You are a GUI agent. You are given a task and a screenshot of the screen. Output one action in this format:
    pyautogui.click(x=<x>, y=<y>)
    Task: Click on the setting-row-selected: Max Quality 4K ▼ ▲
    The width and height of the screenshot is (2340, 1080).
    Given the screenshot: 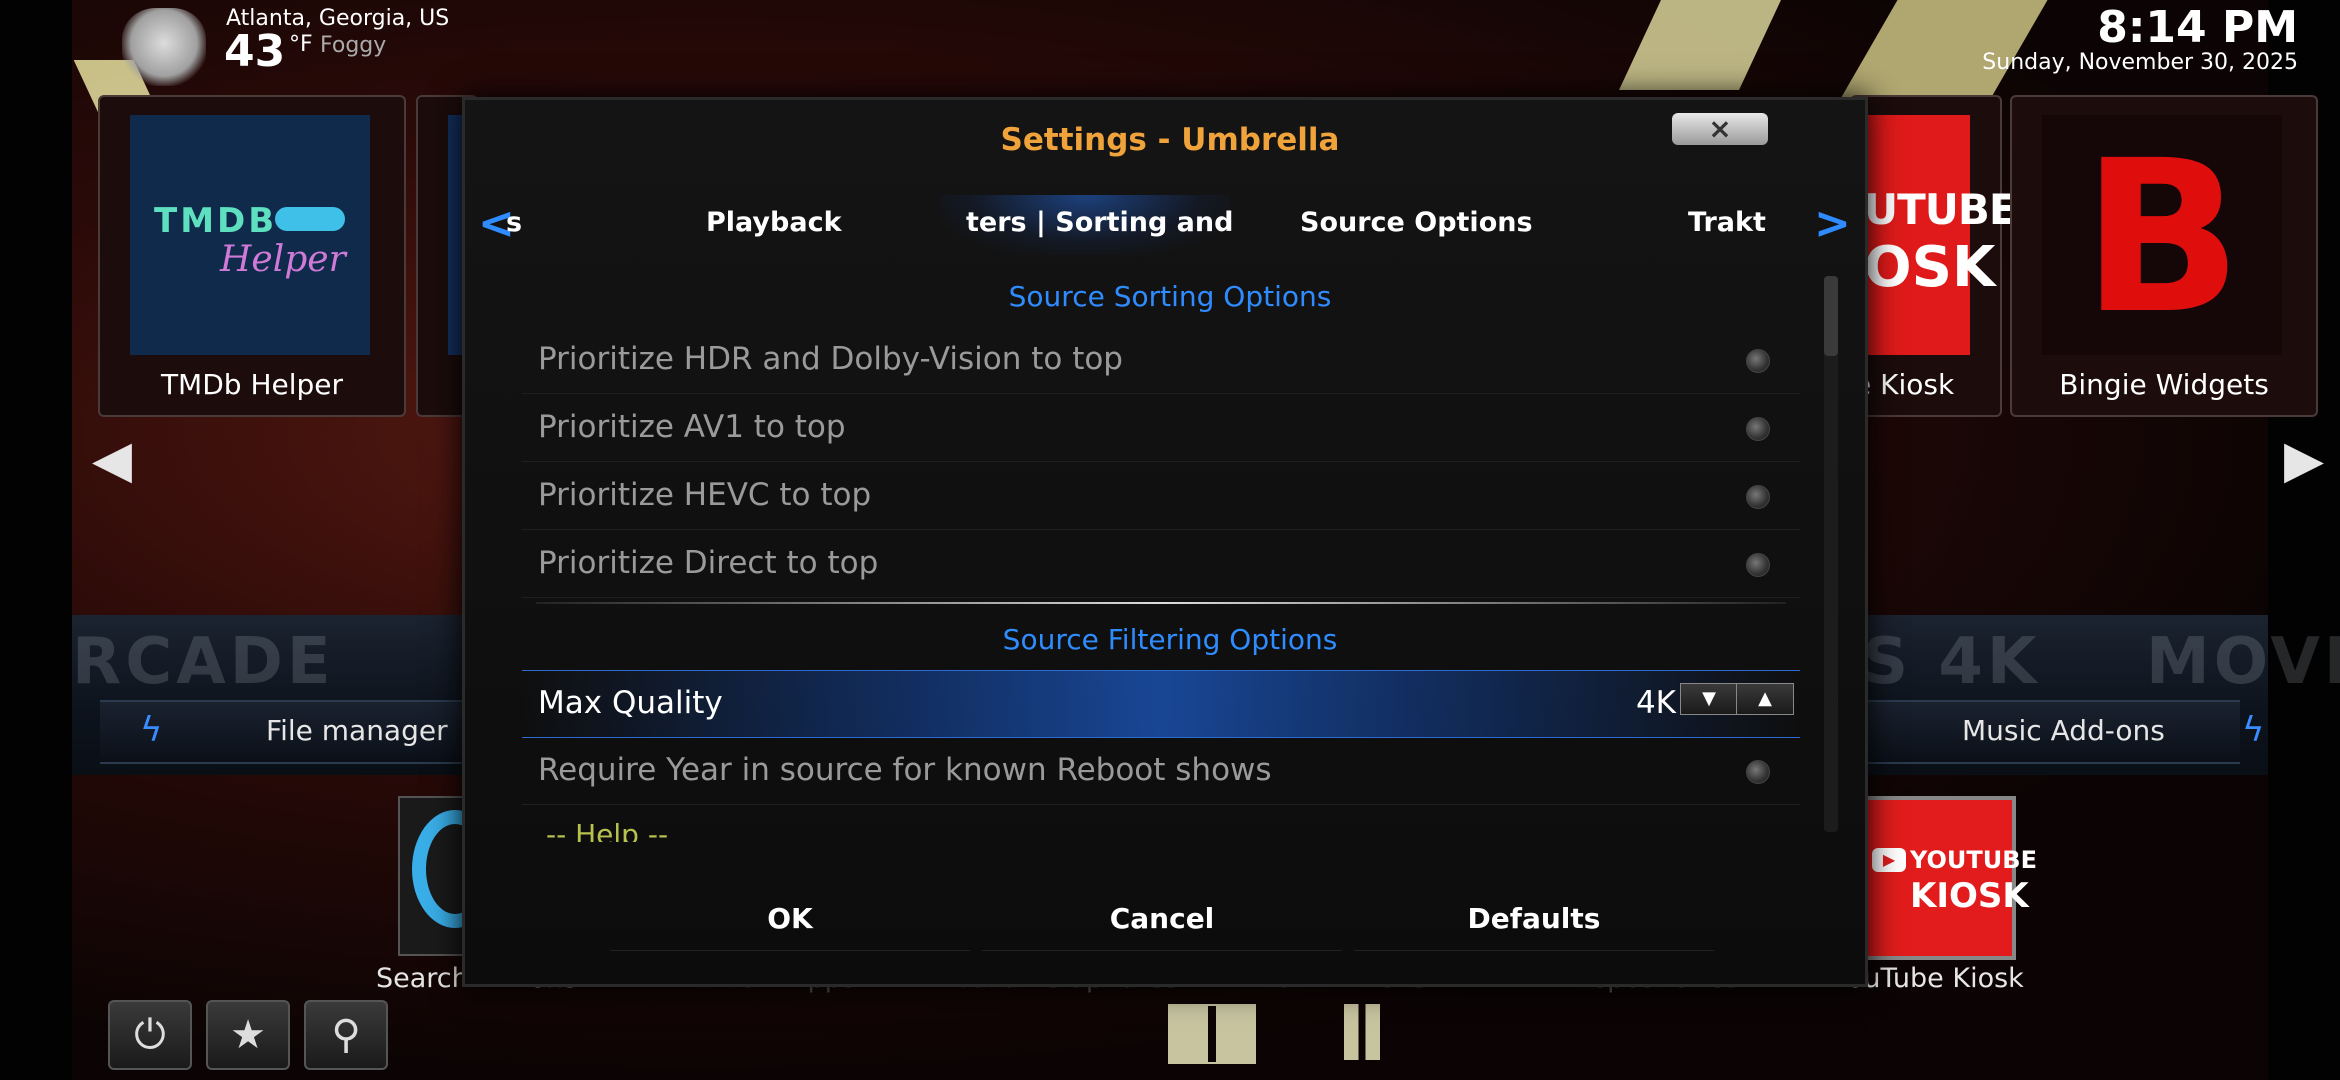 What is the action you would take?
    pyautogui.click(x=1161, y=704)
    